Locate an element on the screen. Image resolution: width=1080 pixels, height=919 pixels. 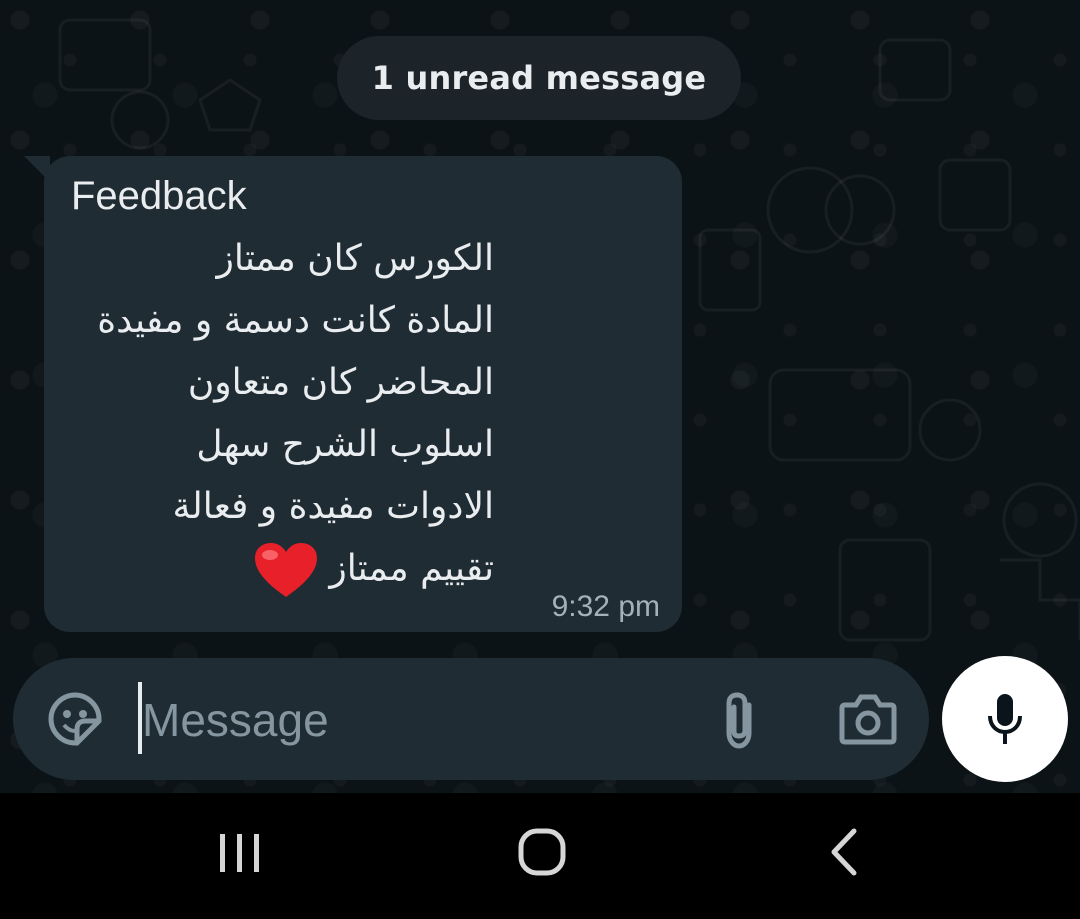
message-line: تقييم ممتاز is located at coordinates (411, 568).